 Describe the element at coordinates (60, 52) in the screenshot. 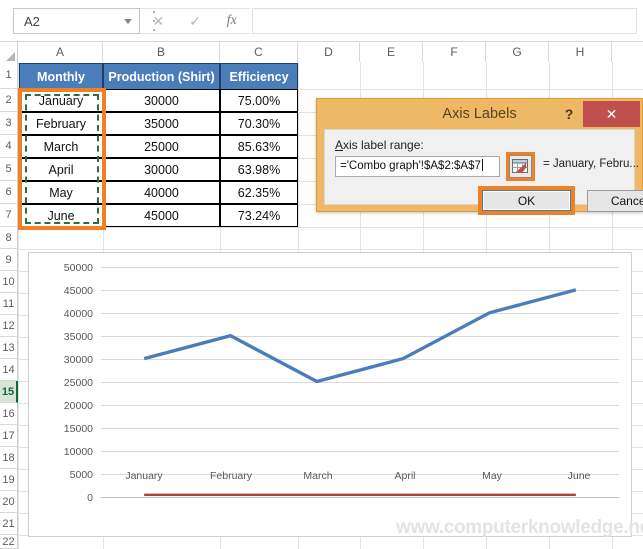

I see `column-header-a: A` at that location.